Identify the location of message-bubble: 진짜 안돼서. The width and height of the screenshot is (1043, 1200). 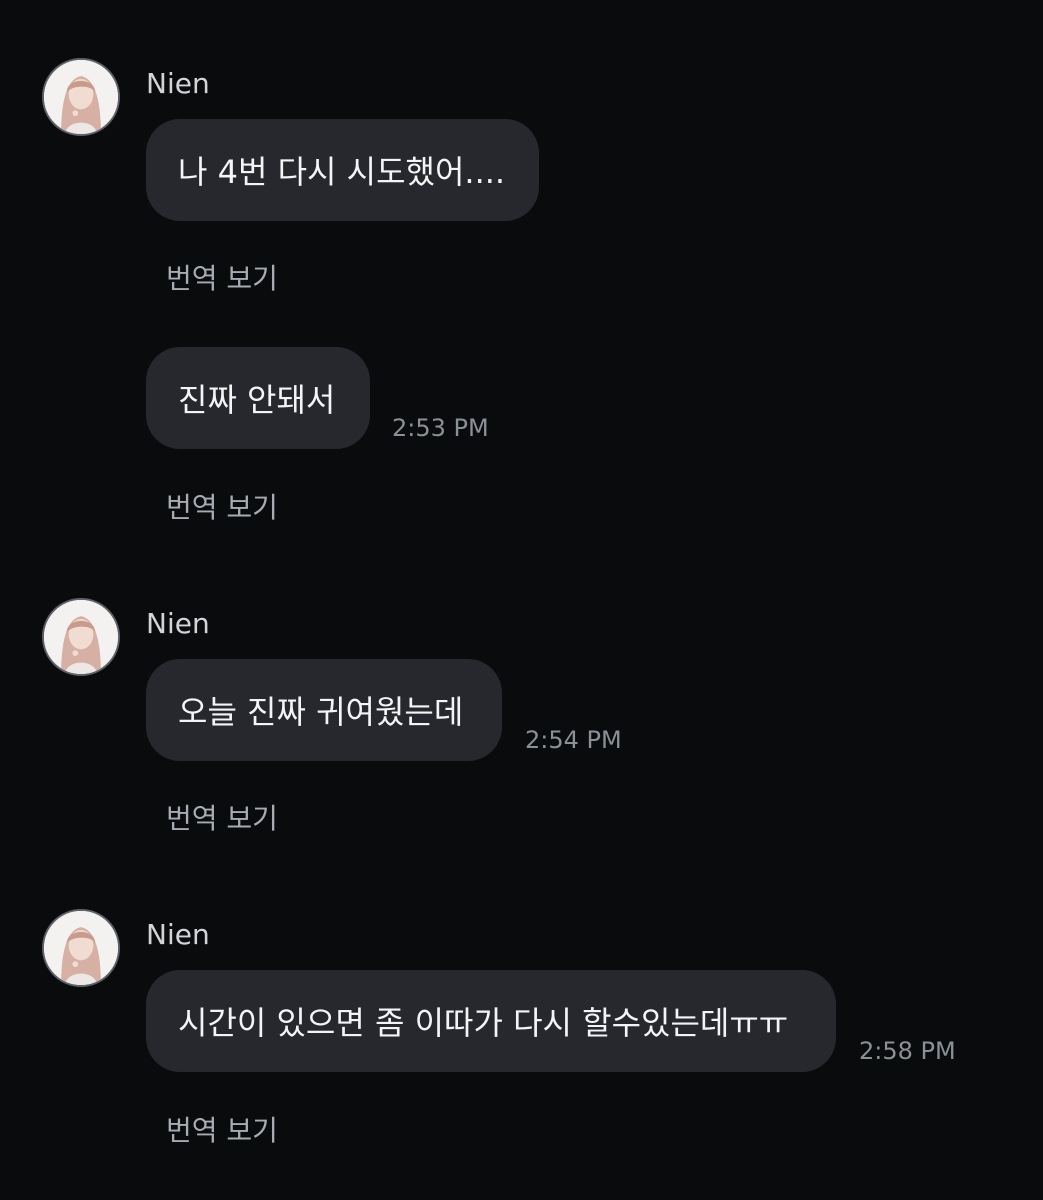
(258, 398).